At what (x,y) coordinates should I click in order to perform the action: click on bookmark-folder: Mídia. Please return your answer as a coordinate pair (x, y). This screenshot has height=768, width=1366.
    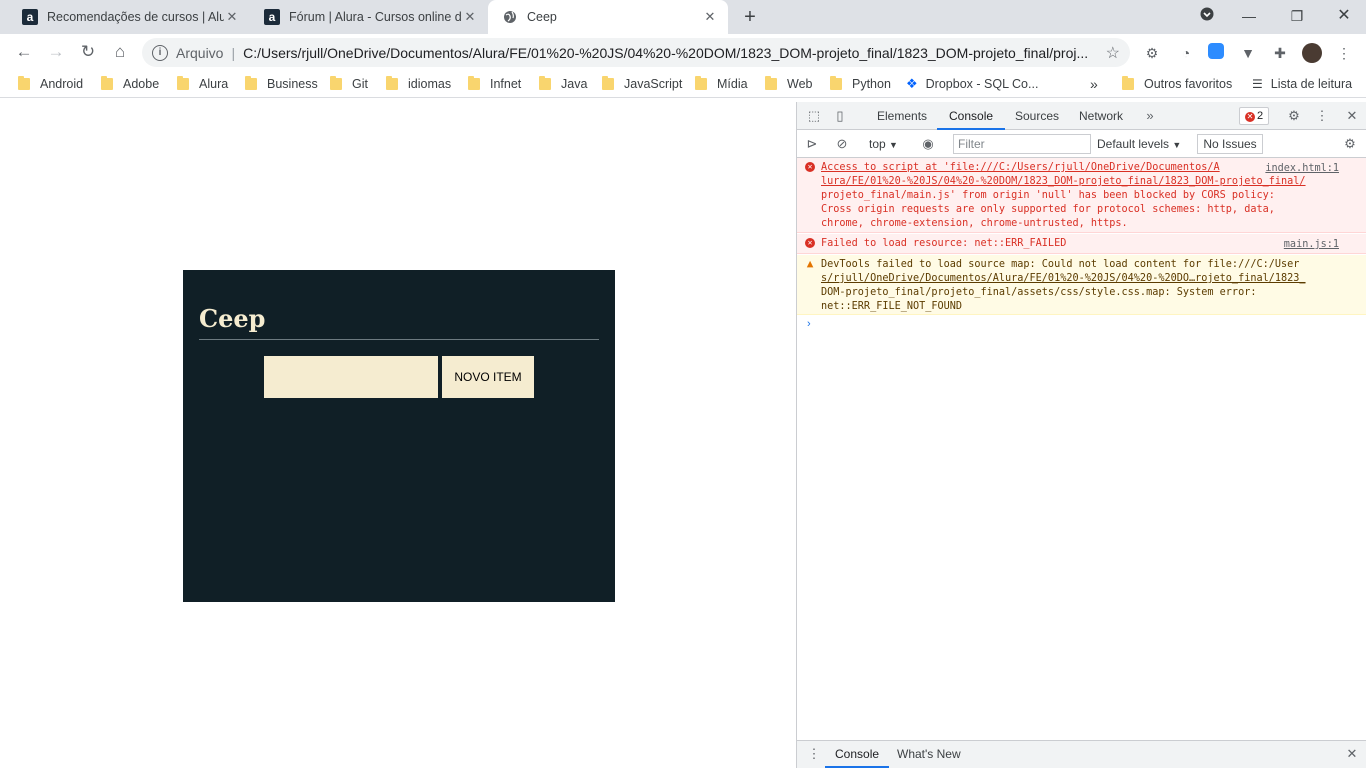
    Looking at the image, I should click on (721, 84).